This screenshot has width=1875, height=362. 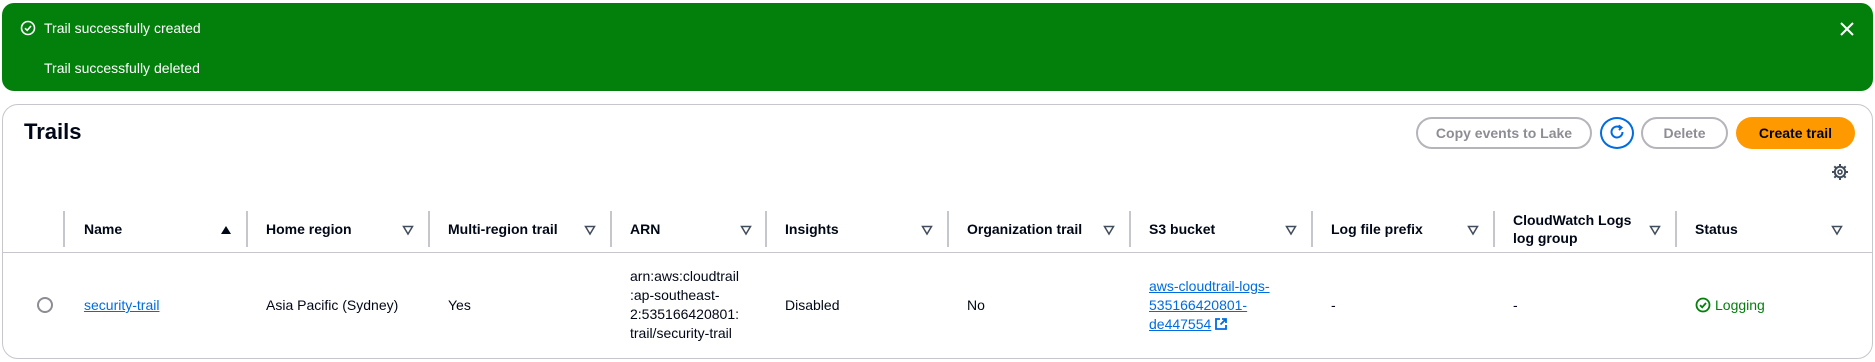 I want to click on column-header-home-region: Home region, so click(x=347, y=229).